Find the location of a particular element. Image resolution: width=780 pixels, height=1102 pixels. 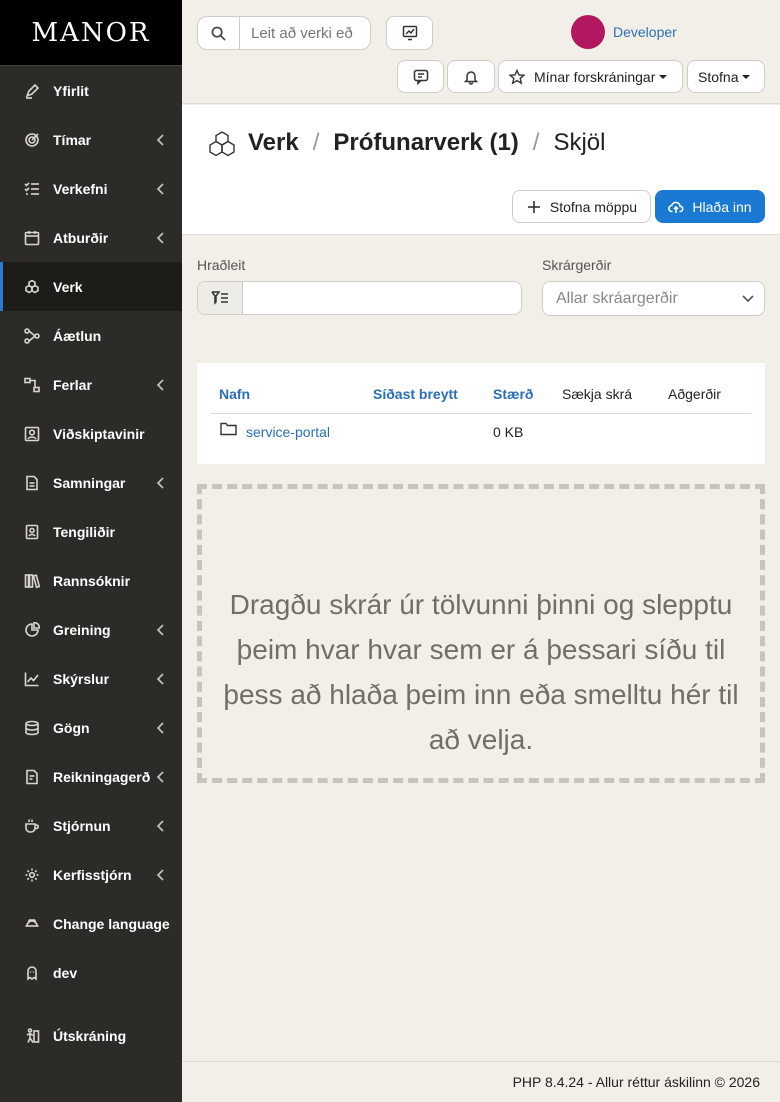

avatar is located at coordinates (588, 32).